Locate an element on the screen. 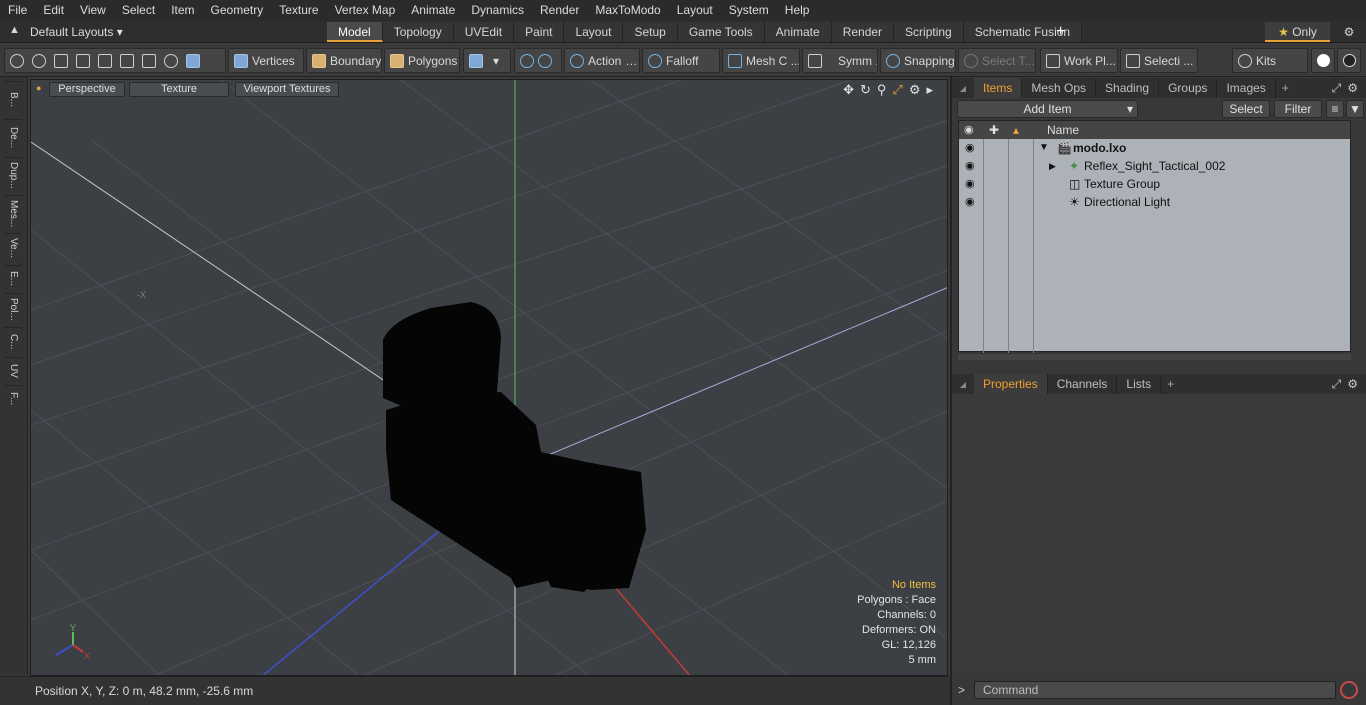 Image resolution: width=1366 pixels, height=705 pixels. menu-animate: Animate is located at coordinates (433, 10).